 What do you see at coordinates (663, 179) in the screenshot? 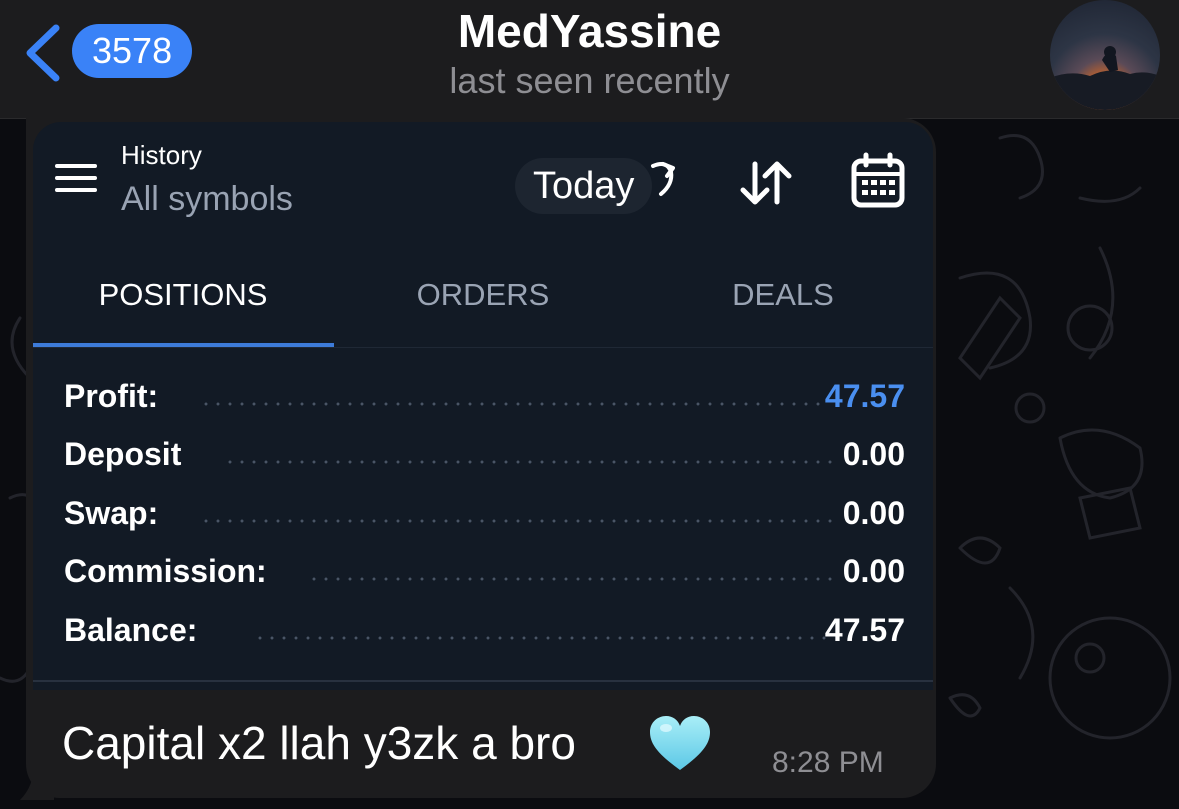
I see `refresh-icon` at bounding box center [663, 179].